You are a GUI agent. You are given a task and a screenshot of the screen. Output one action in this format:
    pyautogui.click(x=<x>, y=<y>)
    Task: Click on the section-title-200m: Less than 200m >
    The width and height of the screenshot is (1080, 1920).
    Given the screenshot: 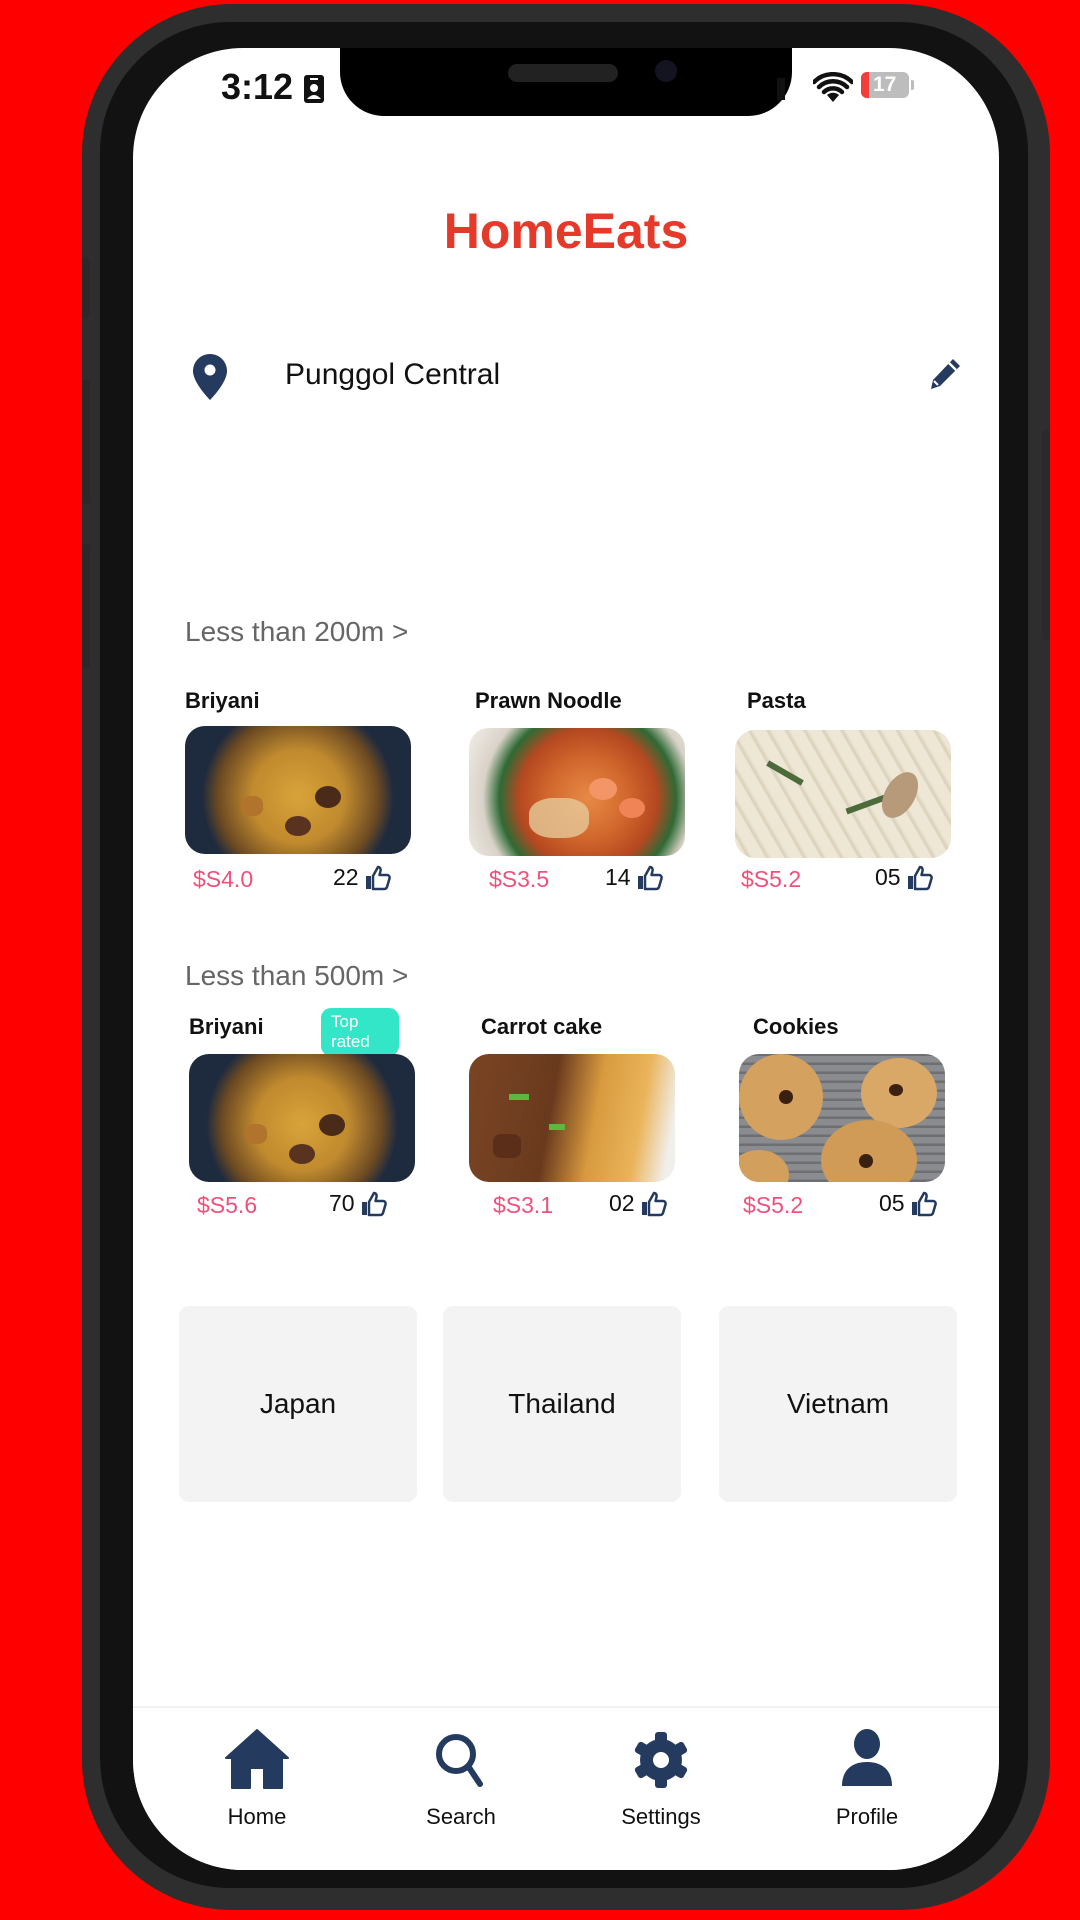 What is the action you would take?
    pyautogui.click(x=296, y=632)
    